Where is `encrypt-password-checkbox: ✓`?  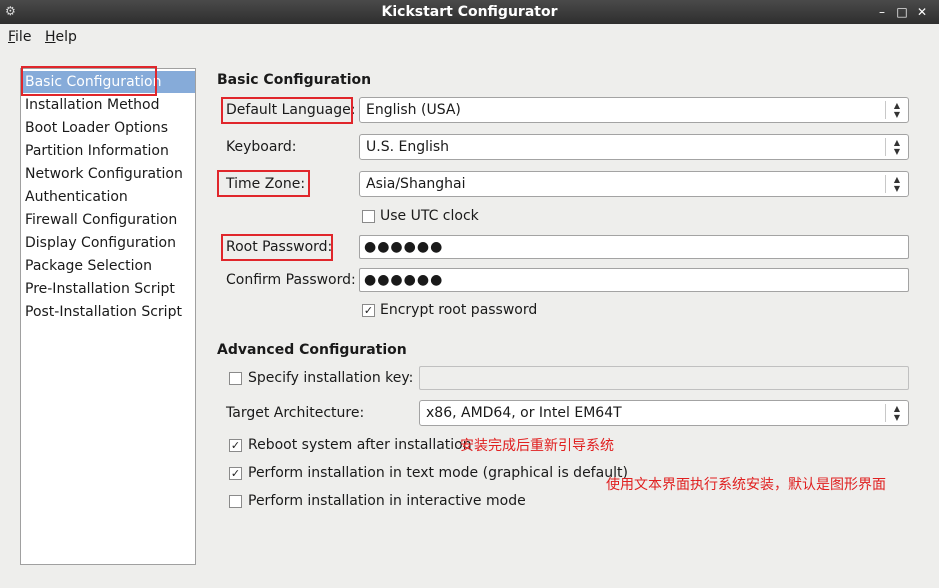
encrypt-password-checkbox: ✓ is located at coordinates (368, 310).